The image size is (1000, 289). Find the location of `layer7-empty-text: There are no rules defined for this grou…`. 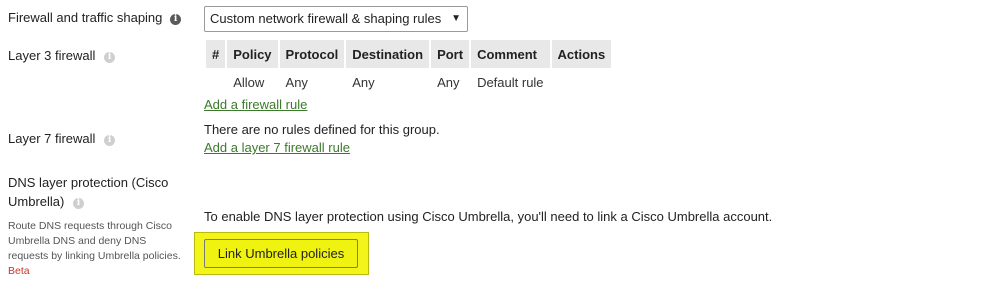

layer7-empty-text: There are no rules defined for this grou… is located at coordinates (322, 129).